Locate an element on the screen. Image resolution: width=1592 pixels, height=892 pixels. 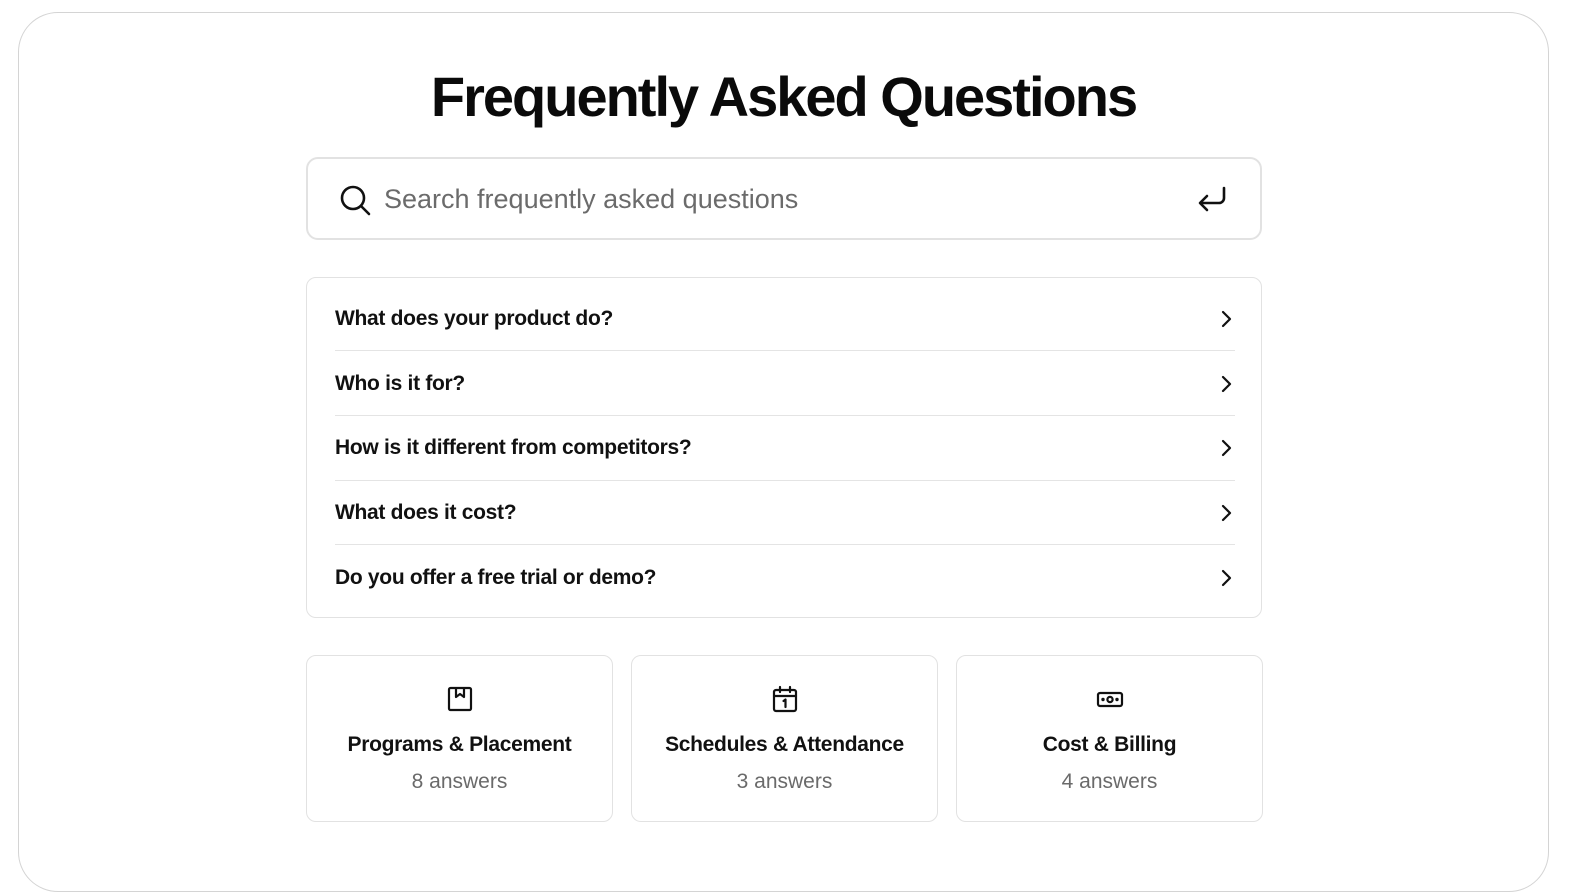
search-input is located at coordinates (774, 199).